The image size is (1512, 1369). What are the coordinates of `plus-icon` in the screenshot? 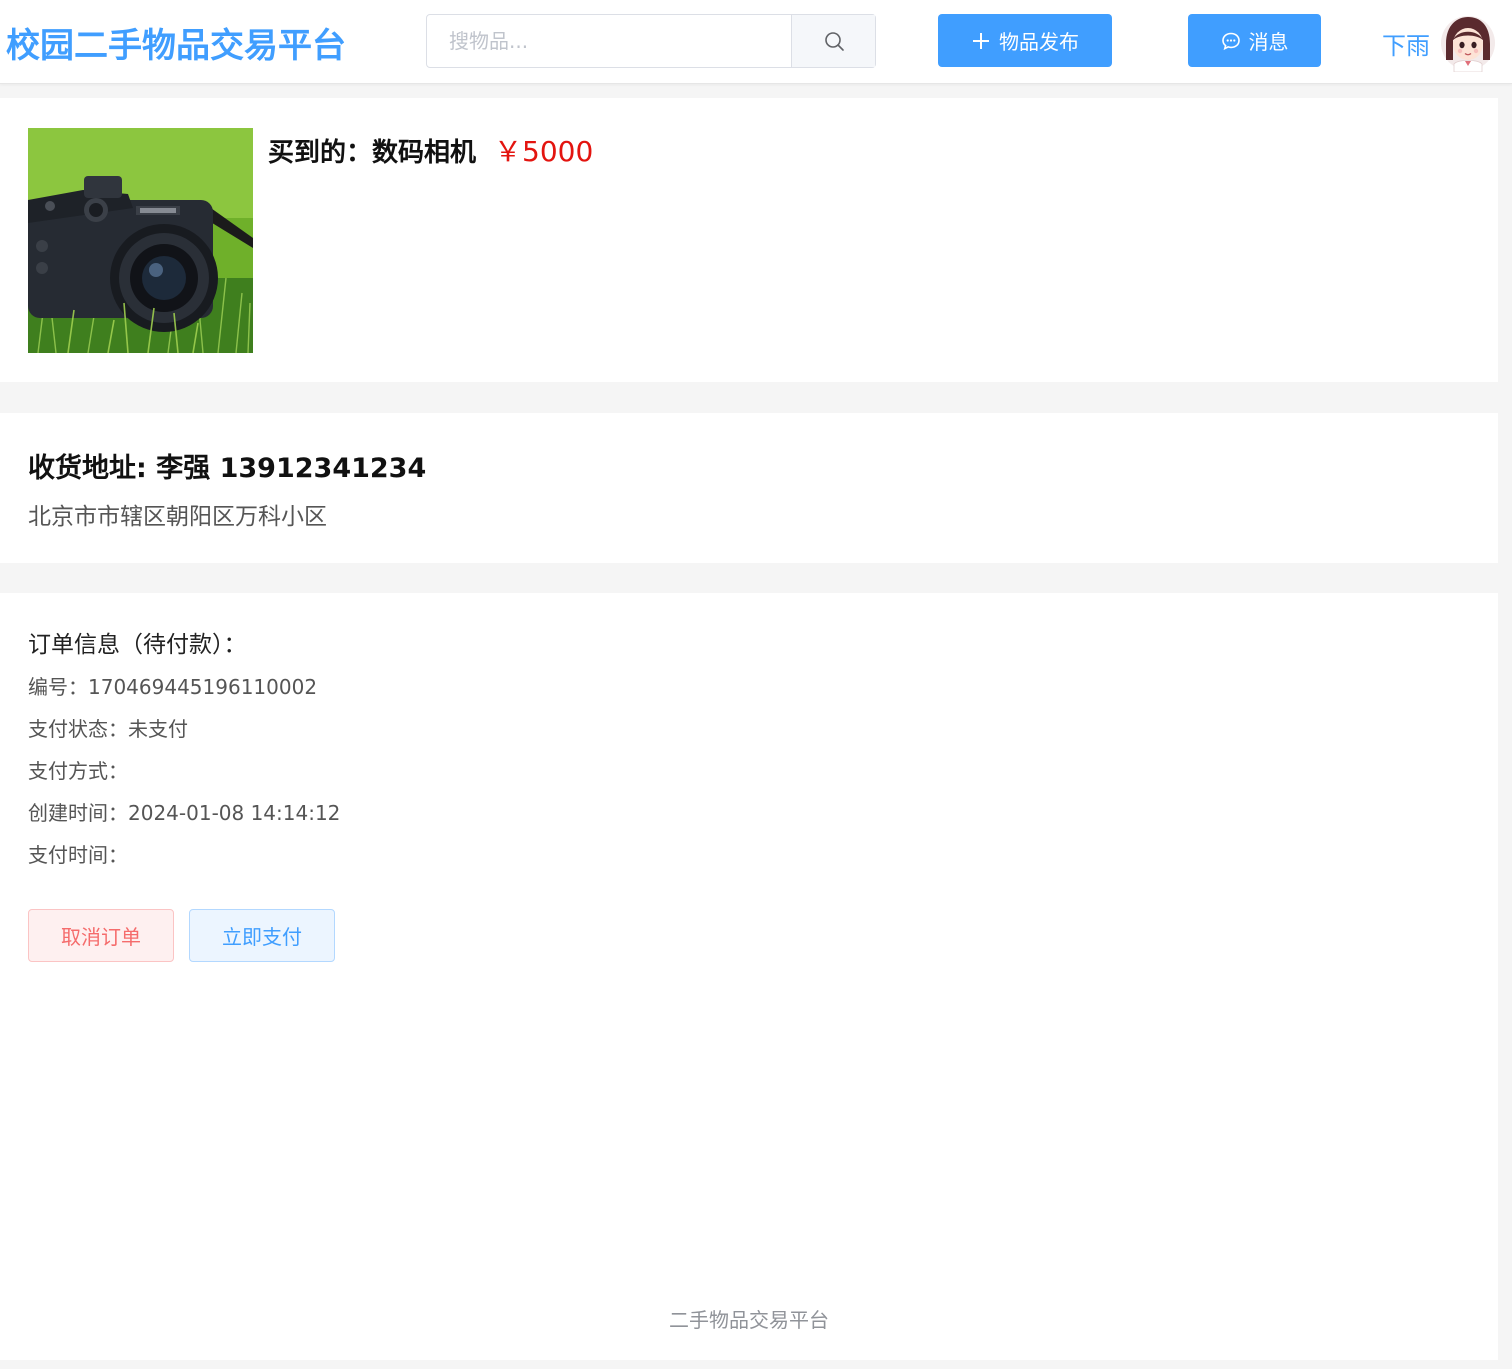 It's located at (981, 40).